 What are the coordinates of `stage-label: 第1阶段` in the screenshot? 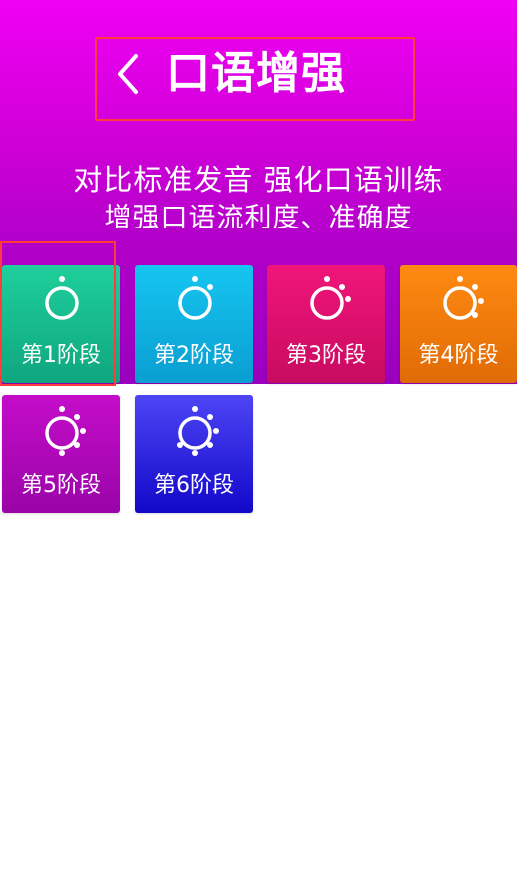 It's located at (61, 355).